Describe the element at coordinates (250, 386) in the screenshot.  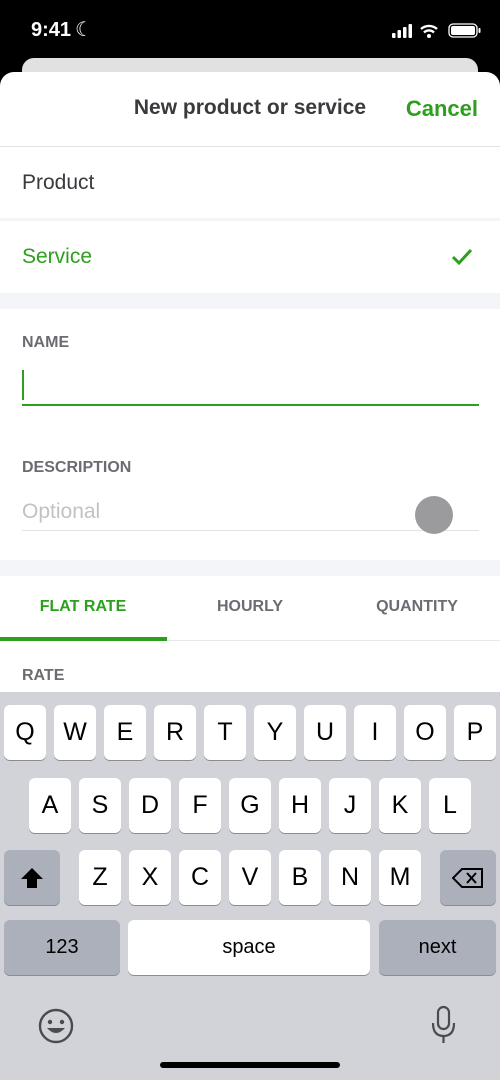
I see `name-input` at that location.